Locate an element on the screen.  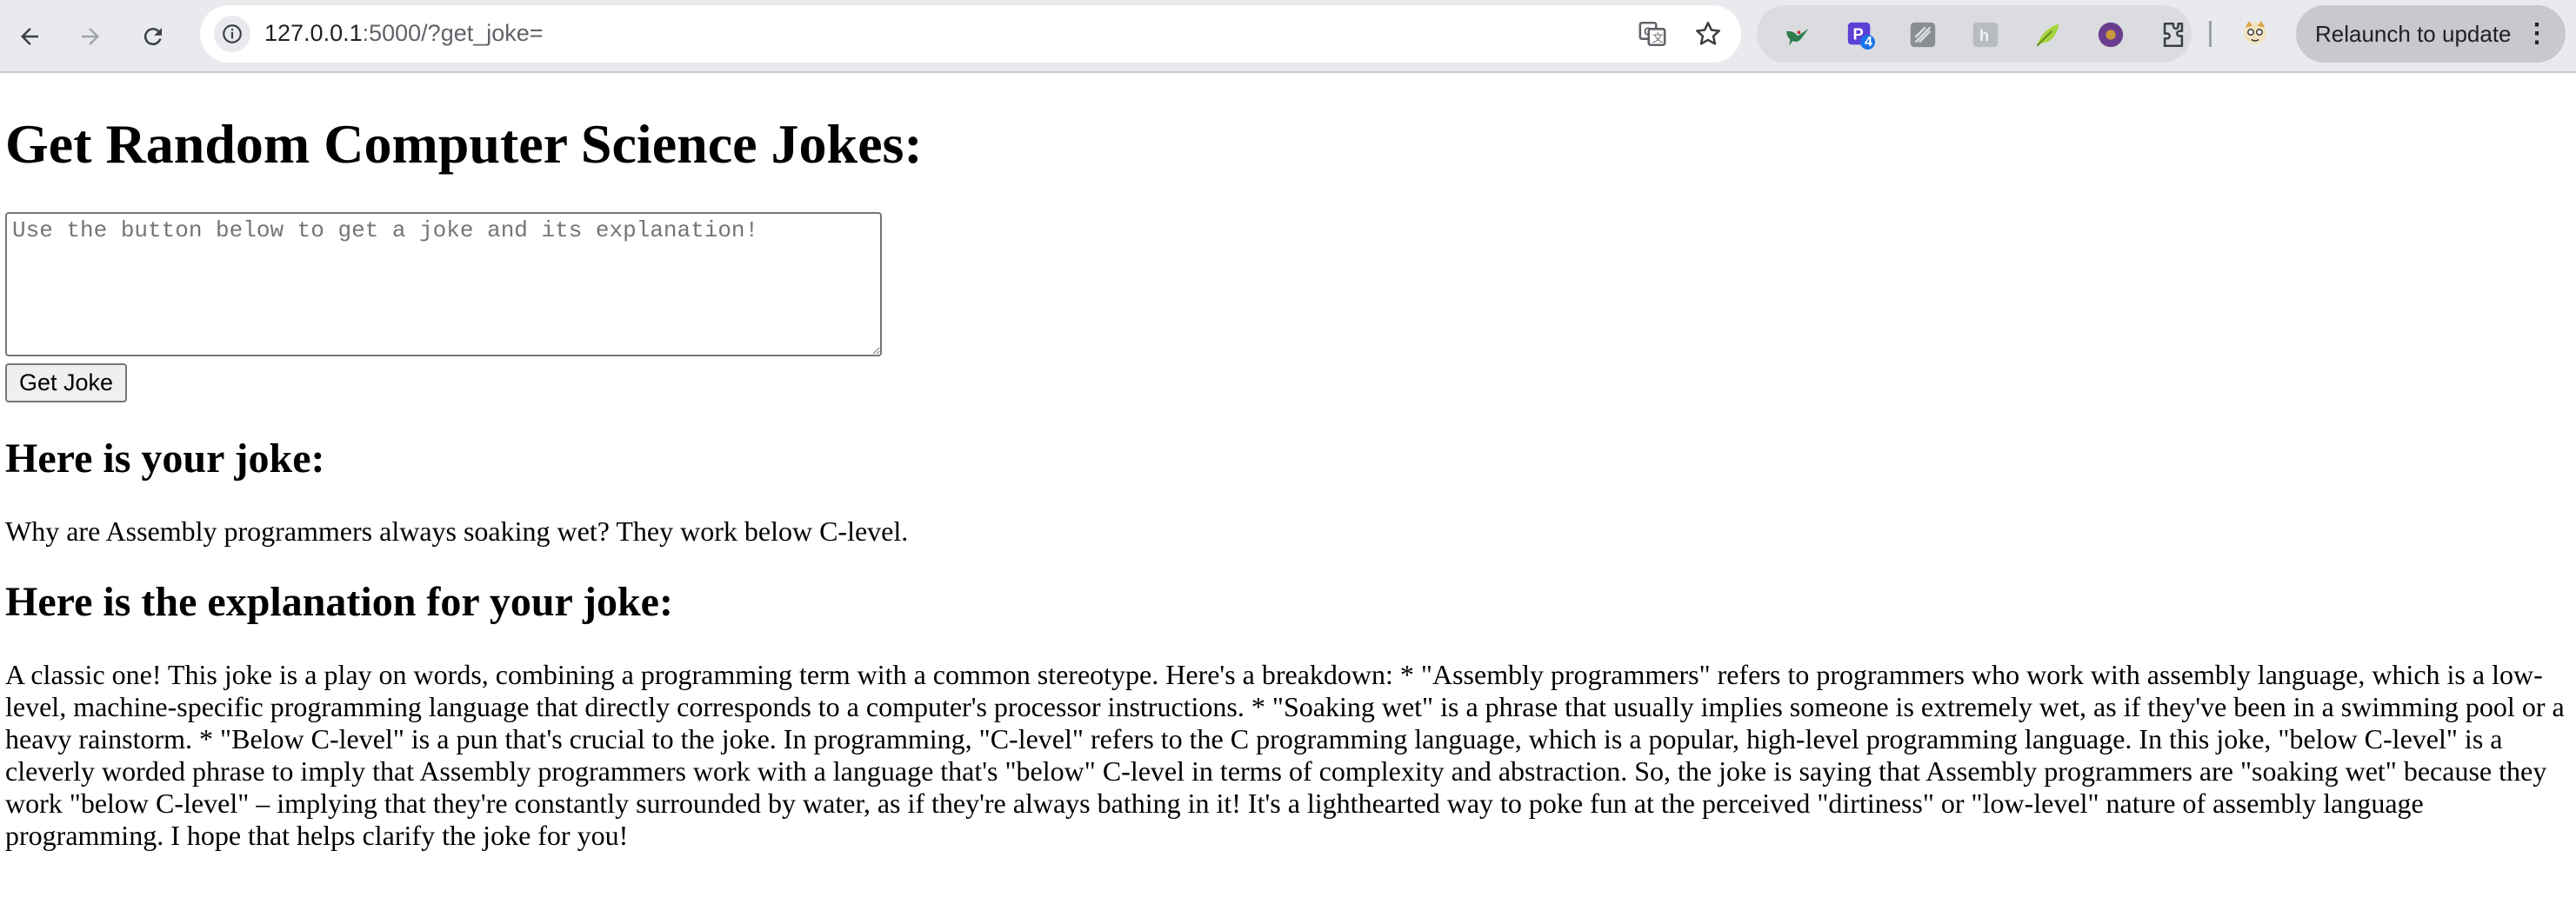
back-button is located at coordinates (29, 36).